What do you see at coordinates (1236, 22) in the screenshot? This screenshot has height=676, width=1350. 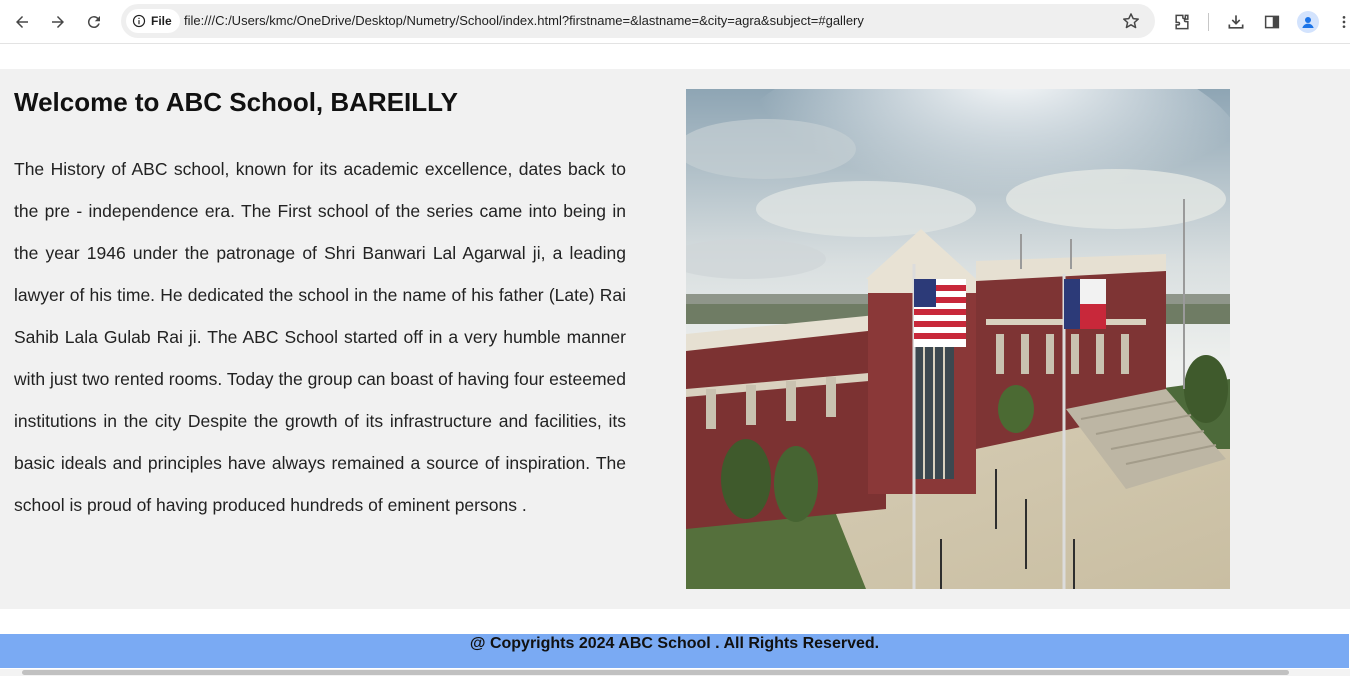 I see `download-icon` at bounding box center [1236, 22].